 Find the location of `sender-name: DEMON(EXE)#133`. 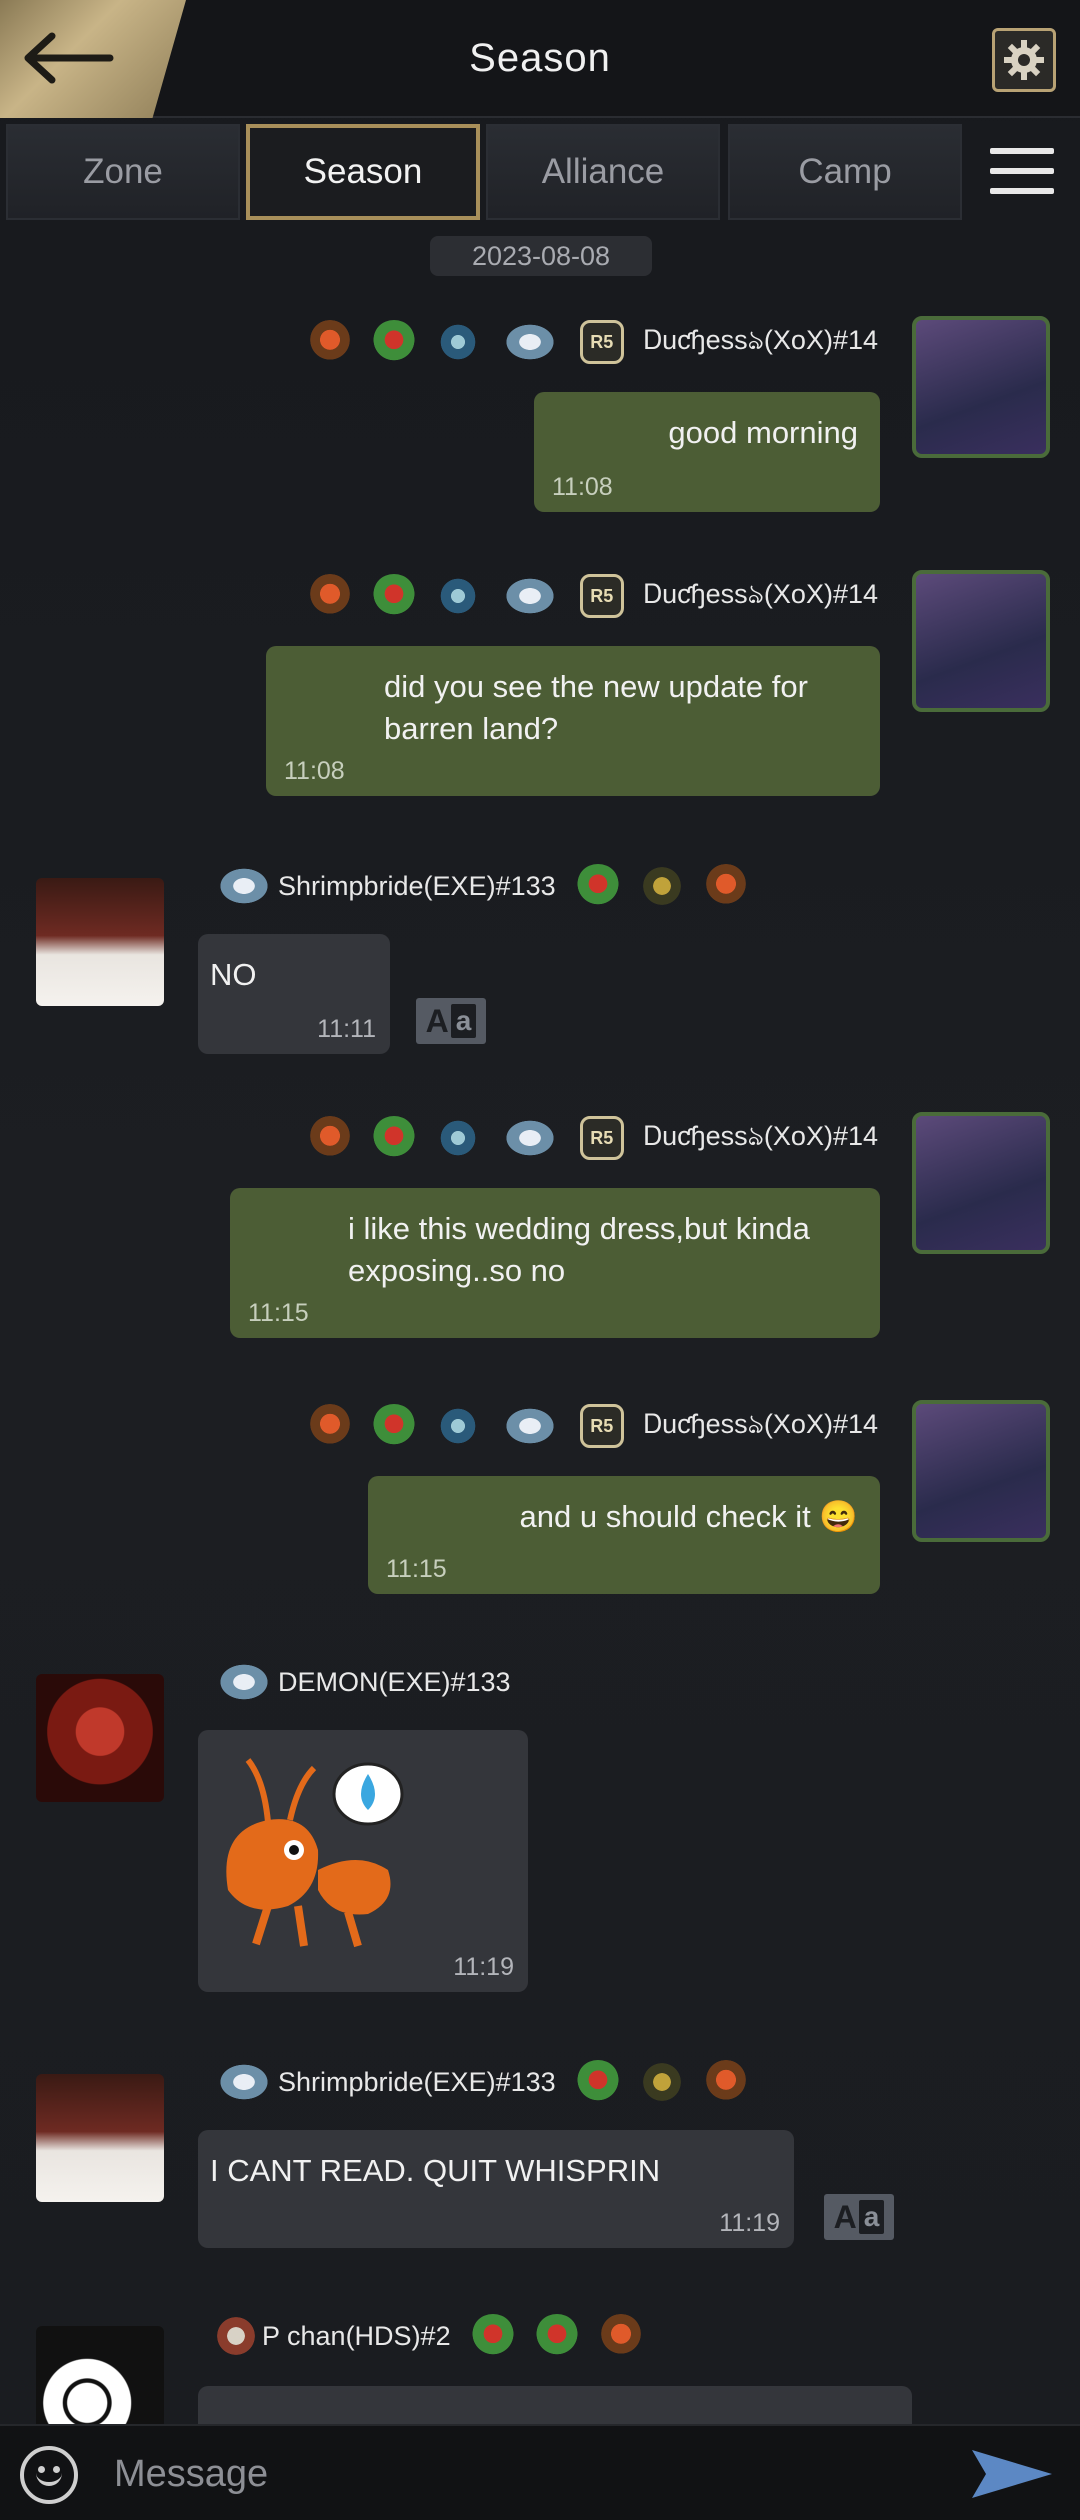

sender-name: DEMON(EXE)#133 is located at coordinates (394, 1682).